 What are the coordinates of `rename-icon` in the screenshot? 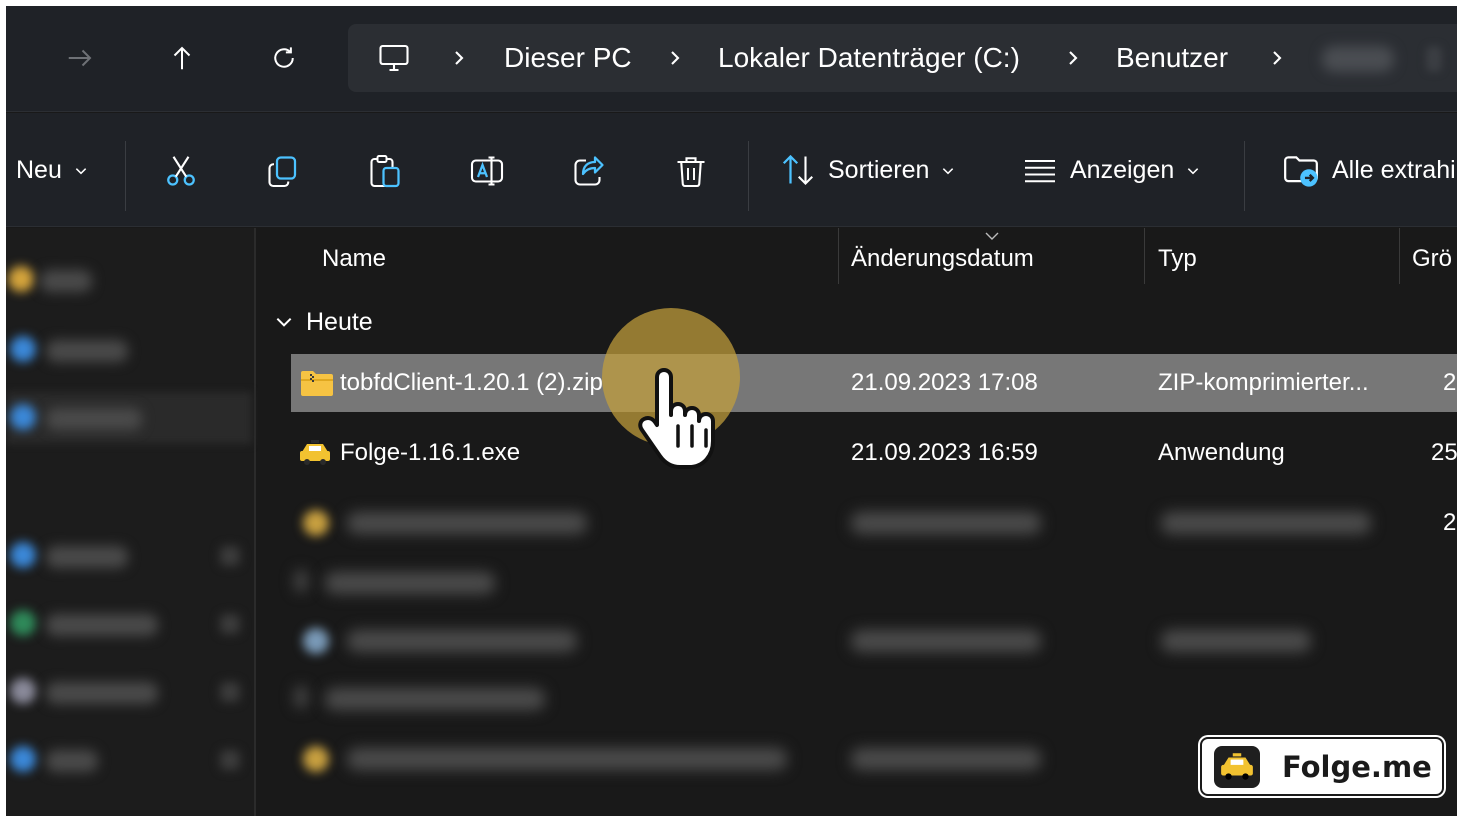 It's located at (487, 171).